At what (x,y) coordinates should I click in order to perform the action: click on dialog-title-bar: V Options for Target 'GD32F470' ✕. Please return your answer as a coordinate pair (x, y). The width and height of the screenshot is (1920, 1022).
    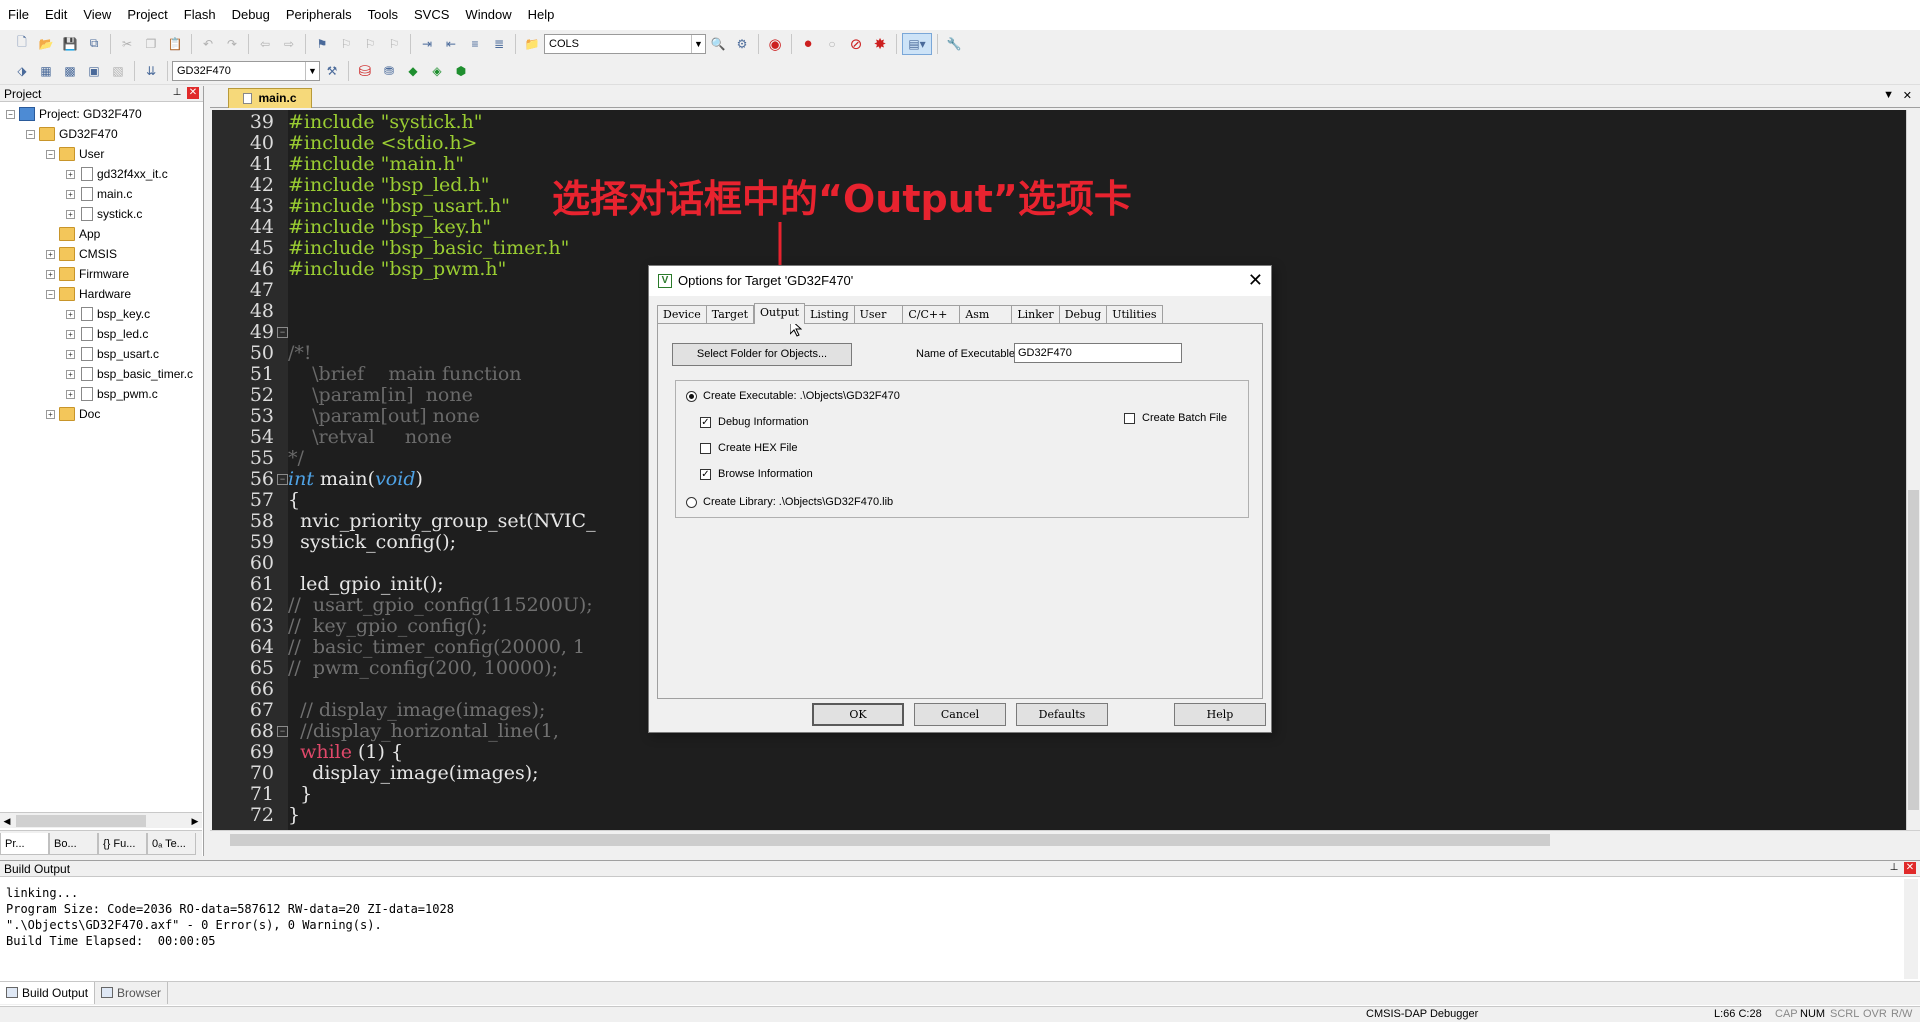
    Looking at the image, I should click on (960, 281).